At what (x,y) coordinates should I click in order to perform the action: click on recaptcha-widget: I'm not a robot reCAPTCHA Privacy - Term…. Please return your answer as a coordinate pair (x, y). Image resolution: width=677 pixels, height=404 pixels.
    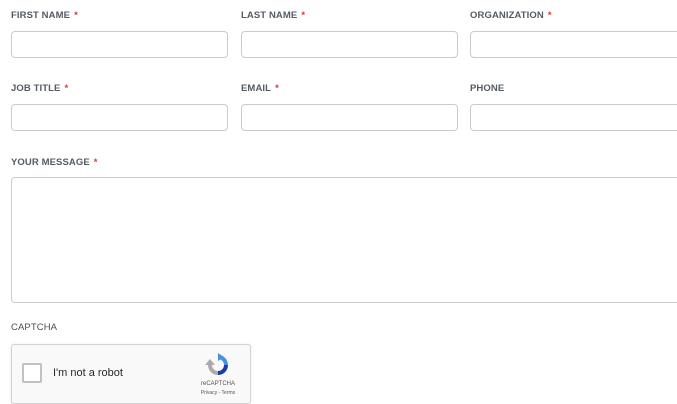
    Looking at the image, I should click on (131, 374).